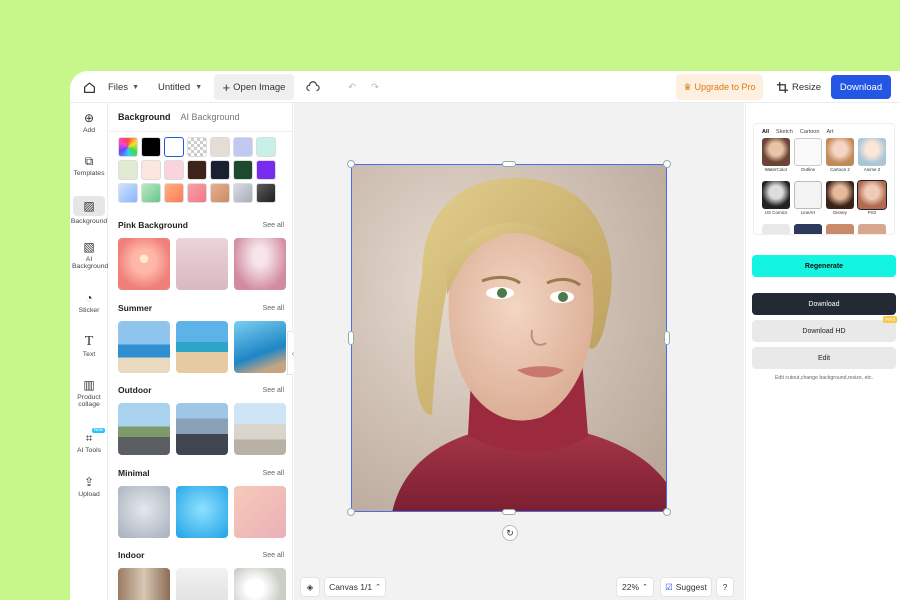 The height and width of the screenshot is (600, 900). Describe the element at coordinates (89, 210) in the screenshot. I see `rail-item-background: ▨ Background` at that location.